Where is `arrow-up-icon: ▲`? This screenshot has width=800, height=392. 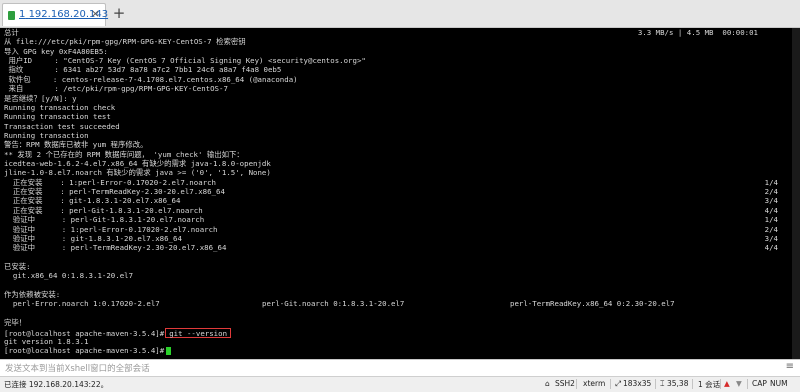 arrow-up-icon: ▲ is located at coordinates (727, 383).